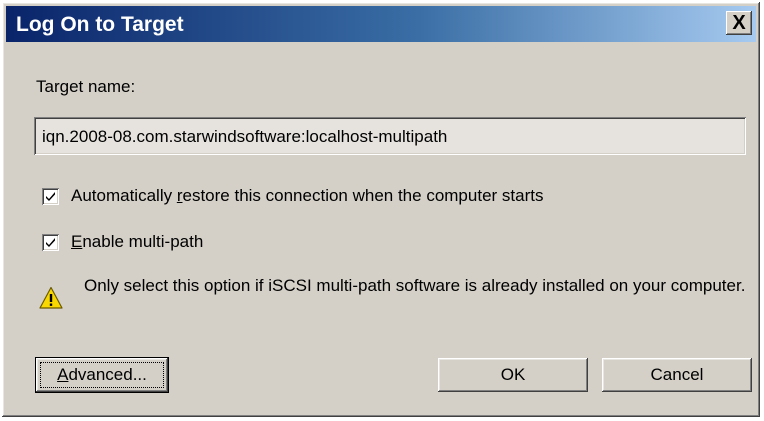  I want to click on multipath-label: Enable multi-path, so click(137, 241).